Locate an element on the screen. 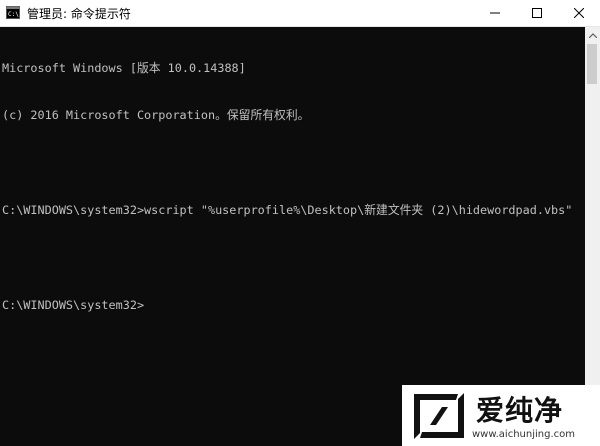  close-button is located at coordinates (579, 13).